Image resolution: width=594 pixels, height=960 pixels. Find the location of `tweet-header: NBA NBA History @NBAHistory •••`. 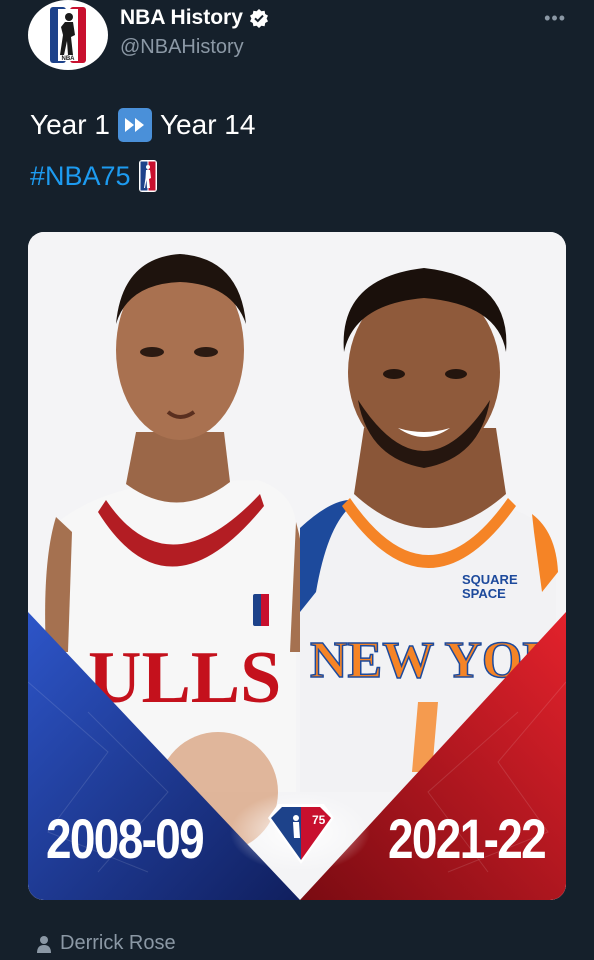

tweet-header: NBA NBA History @NBAHistory ••• is located at coordinates (299, 38).